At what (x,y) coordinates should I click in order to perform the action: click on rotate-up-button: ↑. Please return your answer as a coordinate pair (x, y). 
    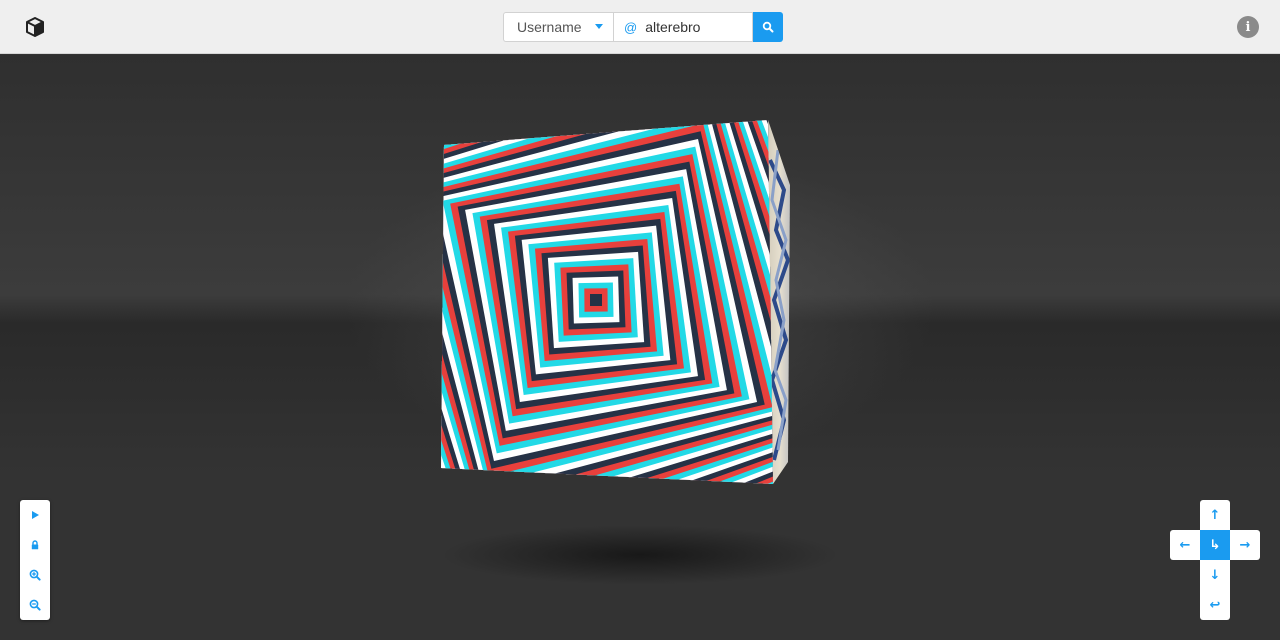
    Looking at the image, I should click on (1215, 515).